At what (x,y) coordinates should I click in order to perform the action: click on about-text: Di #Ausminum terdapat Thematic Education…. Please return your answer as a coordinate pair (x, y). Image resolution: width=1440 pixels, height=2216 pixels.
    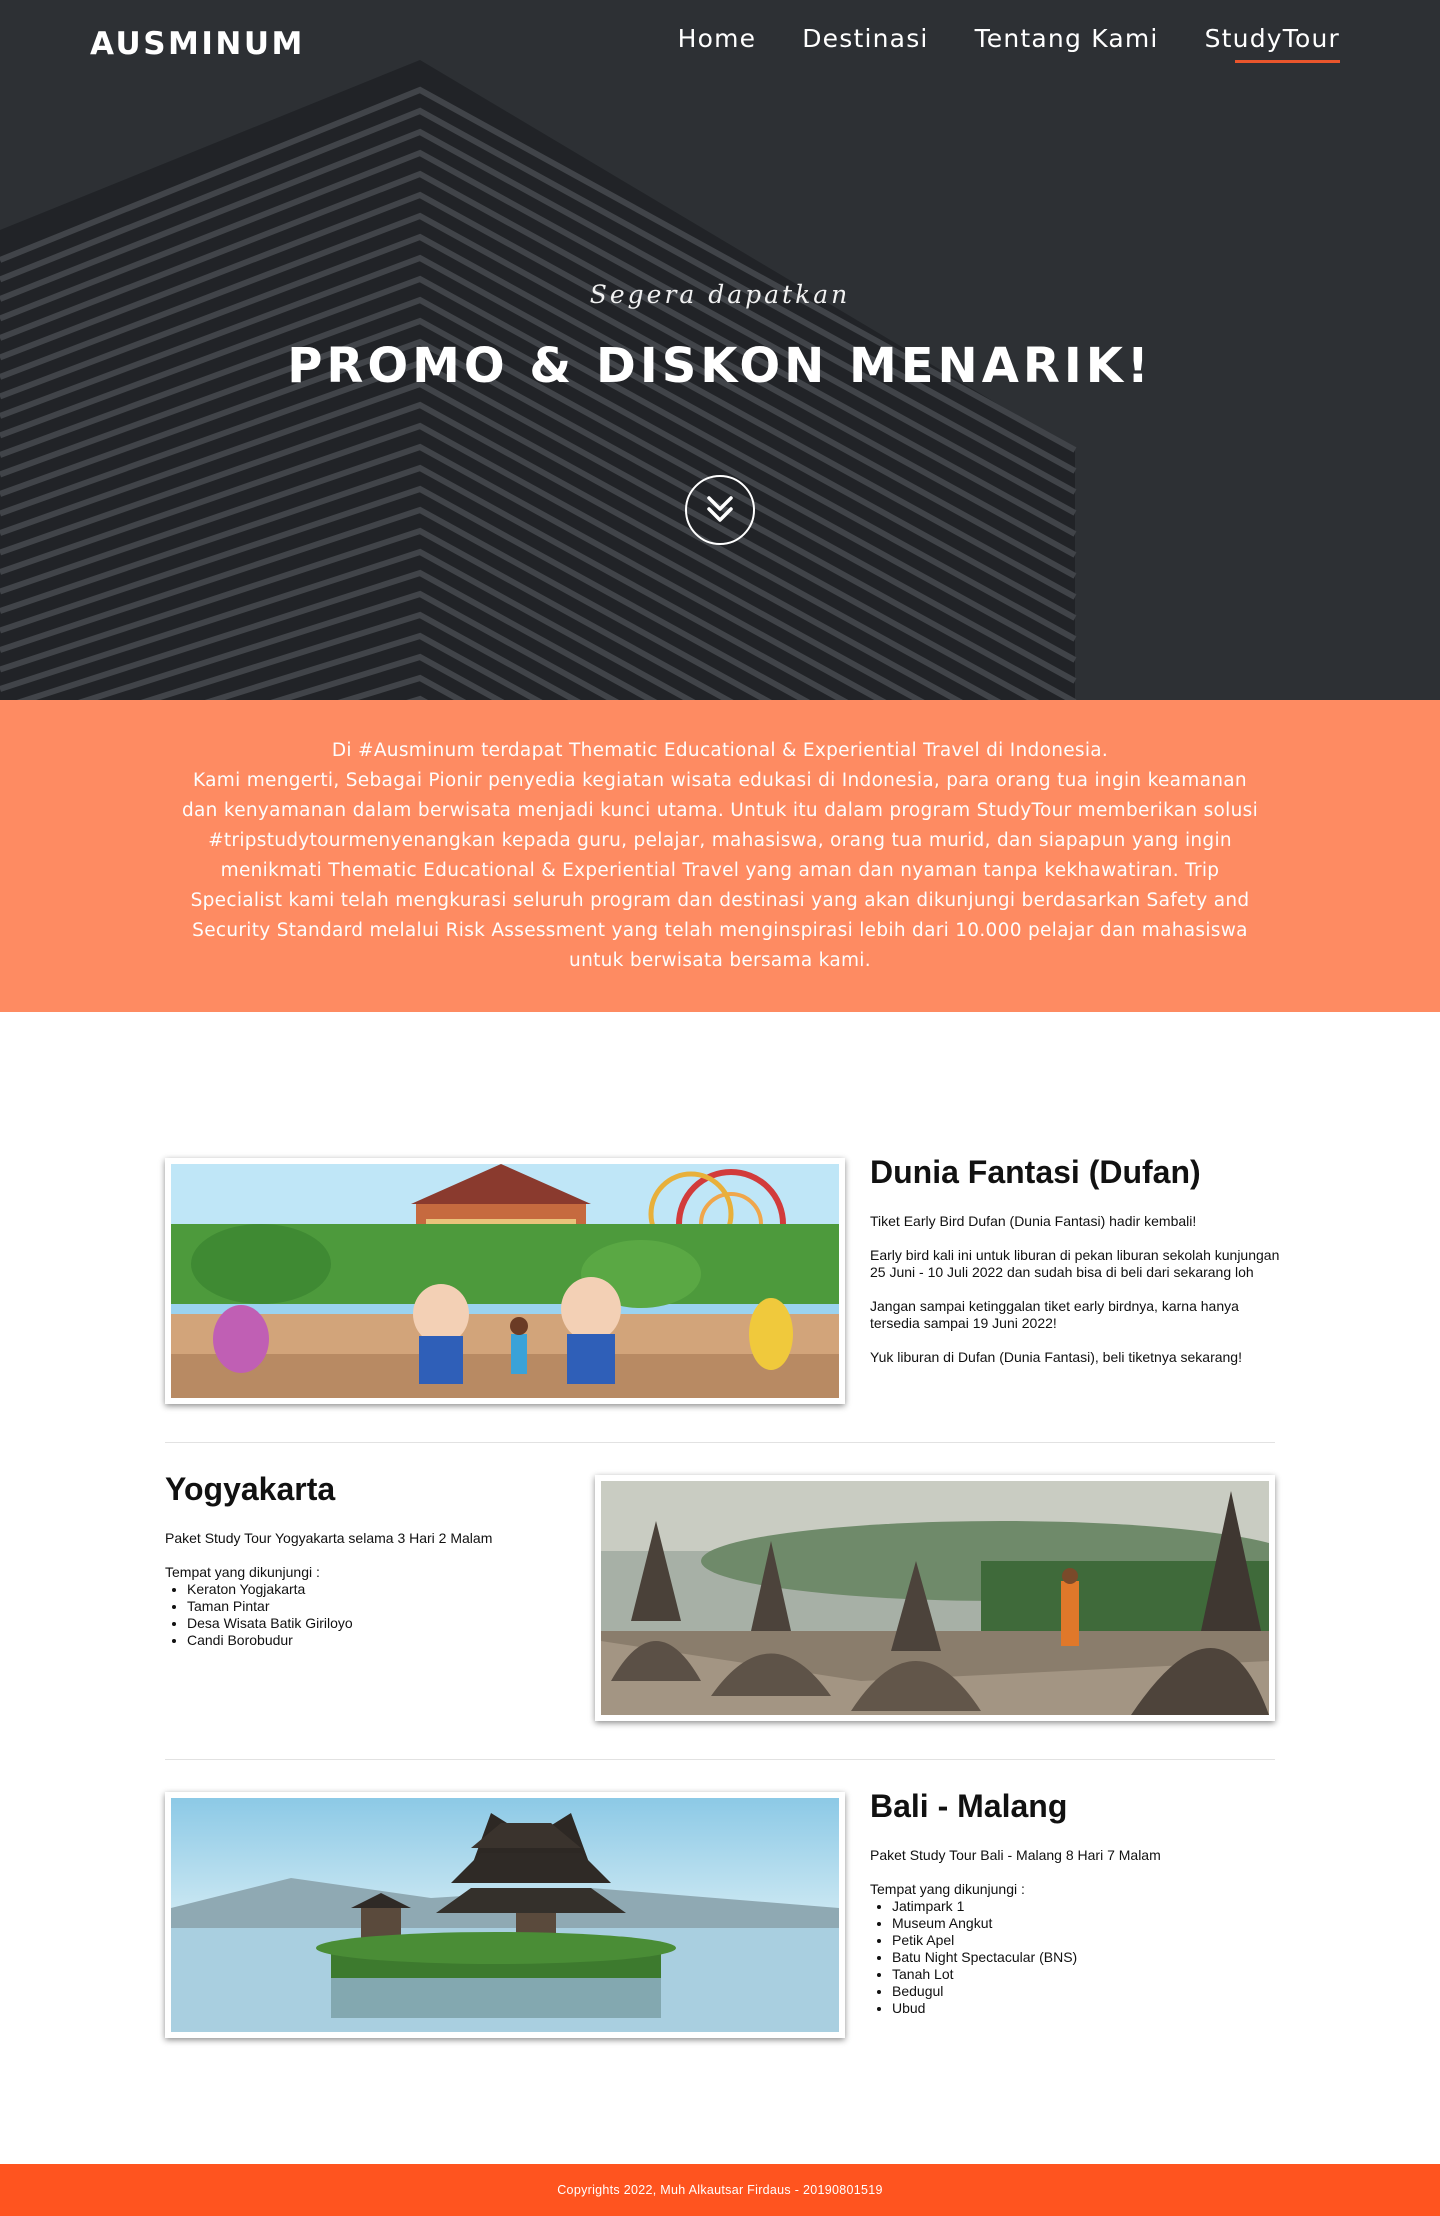
    Looking at the image, I should click on (720, 856).